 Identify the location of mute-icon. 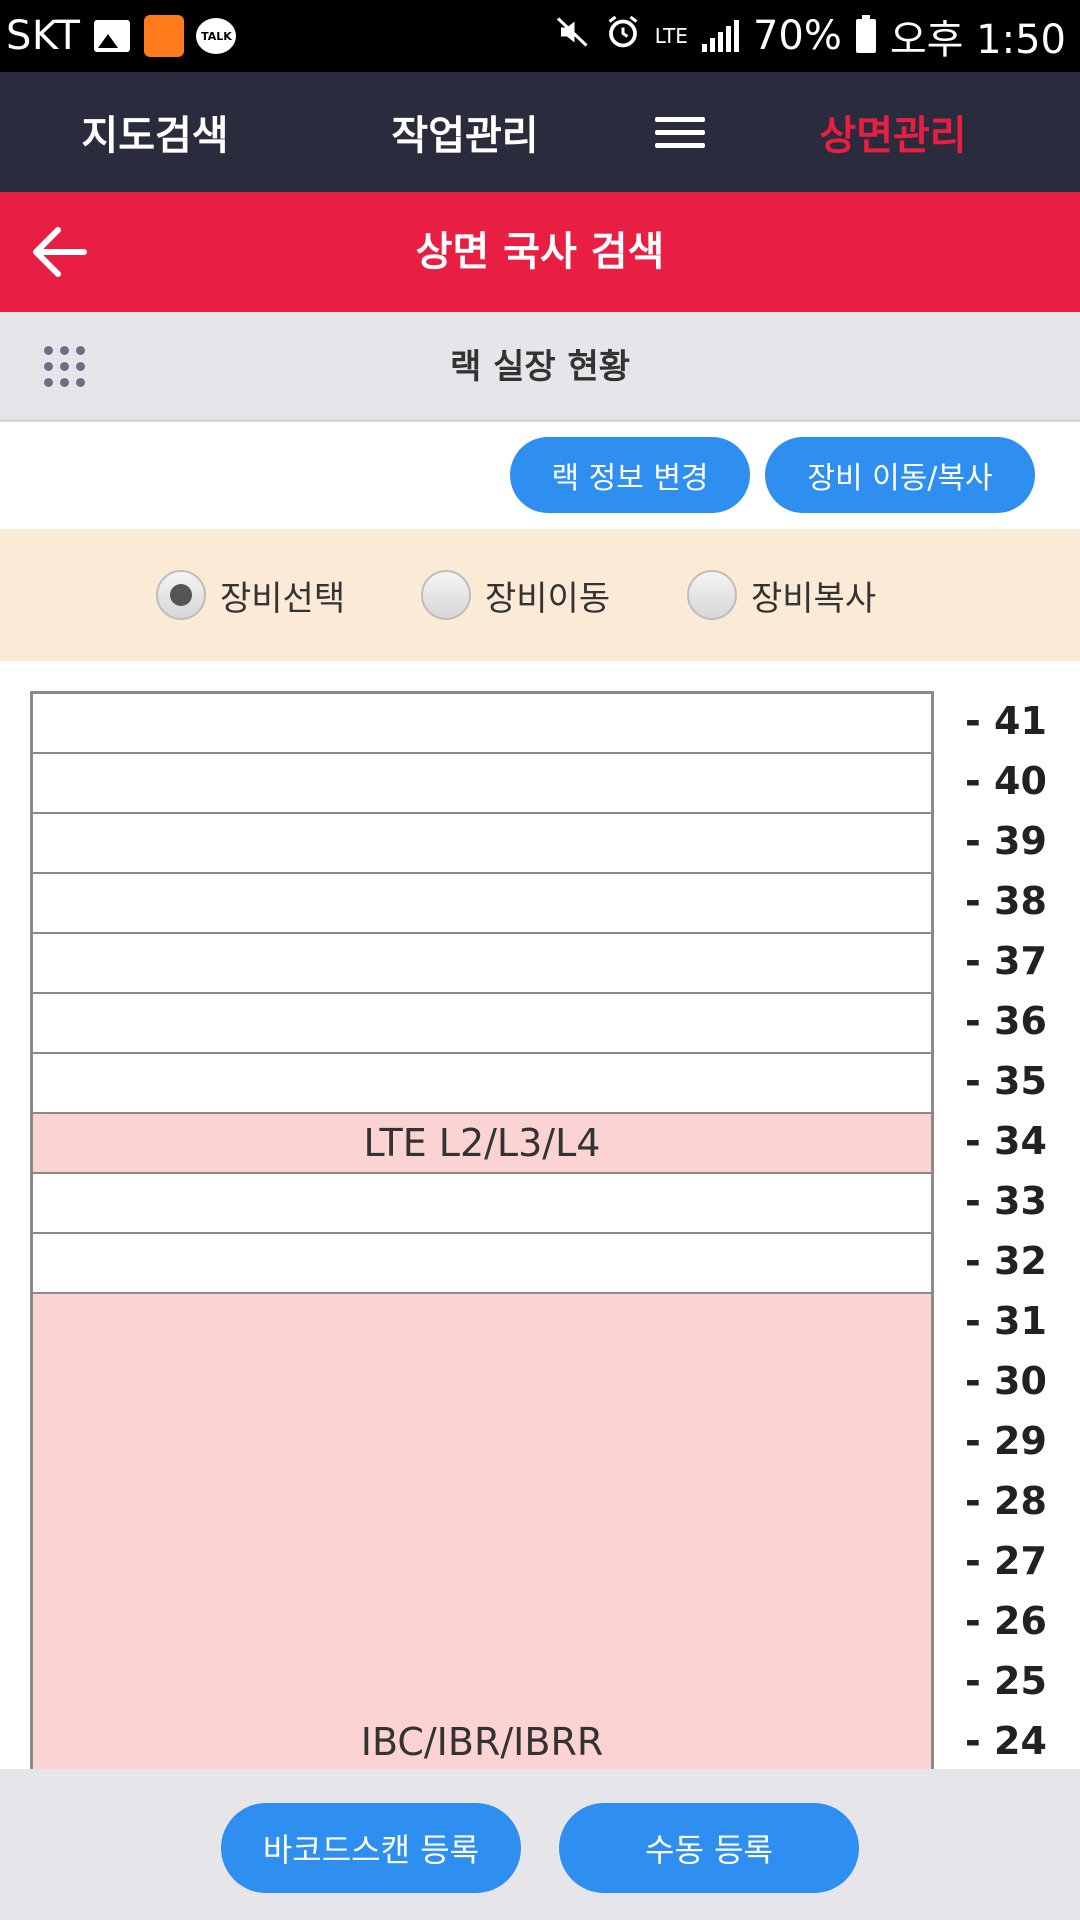
(573, 36).